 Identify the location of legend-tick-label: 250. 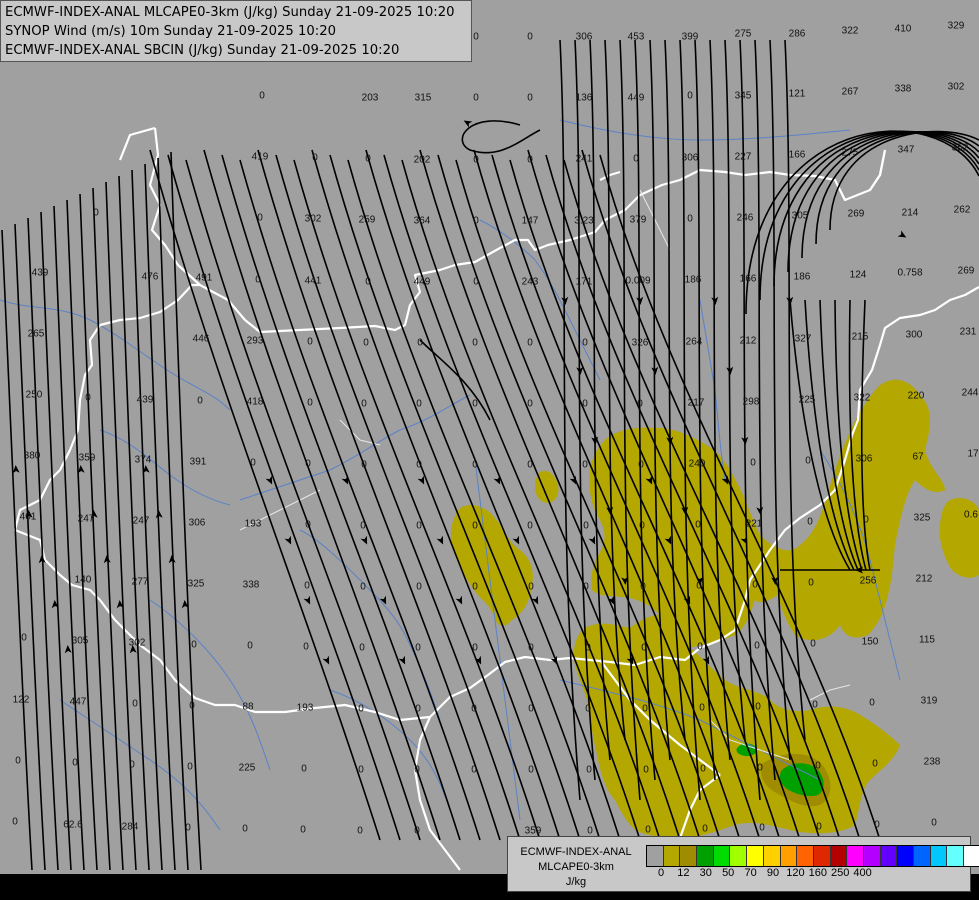
(840, 873).